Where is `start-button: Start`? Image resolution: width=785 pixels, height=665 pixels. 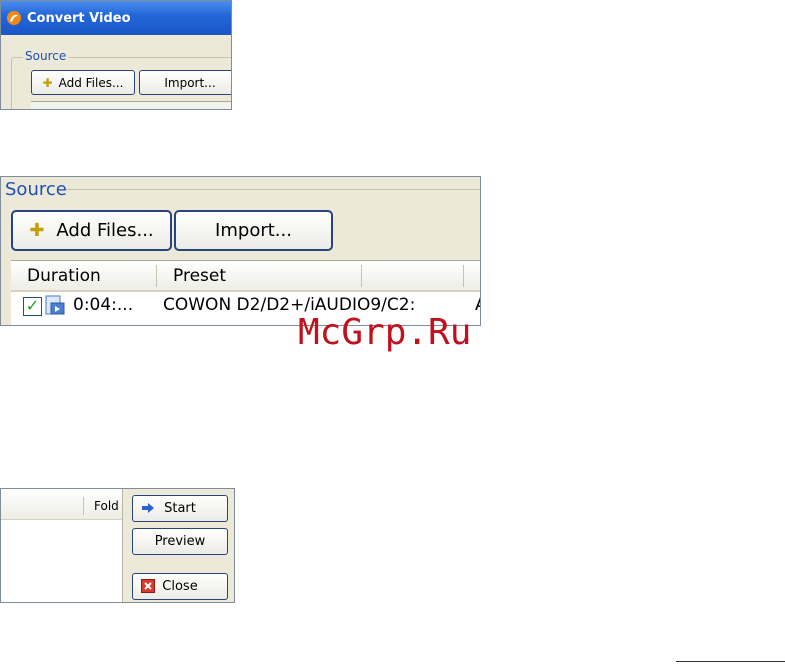 start-button: Start is located at coordinates (180, 508).